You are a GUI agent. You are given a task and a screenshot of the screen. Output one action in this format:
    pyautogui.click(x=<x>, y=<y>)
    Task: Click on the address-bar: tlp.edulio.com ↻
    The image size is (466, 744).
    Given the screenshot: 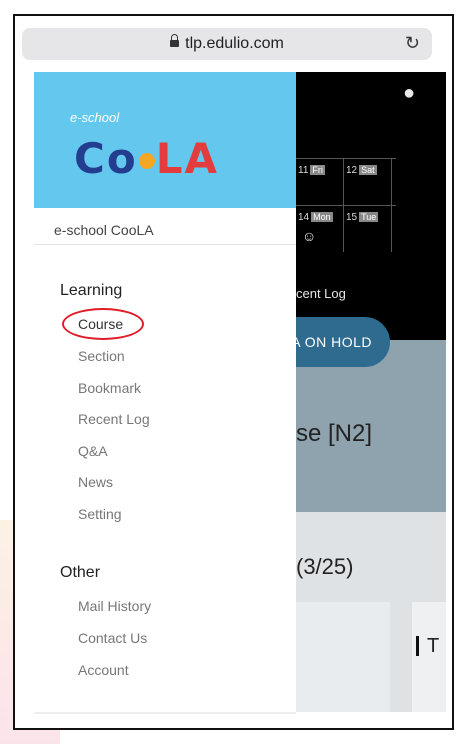 What is the action you would take?
    pyautogui.click(x=227, y=44)
    